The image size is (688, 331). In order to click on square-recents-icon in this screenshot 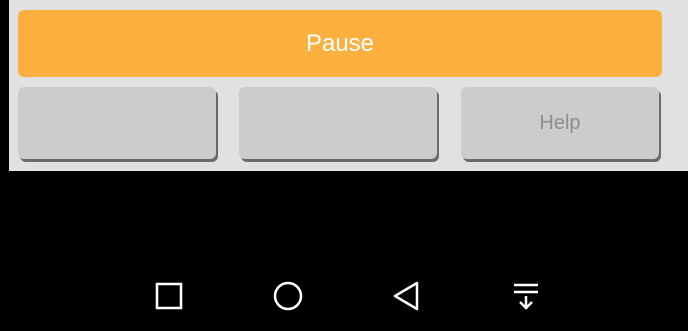, I will do `click(169, 296)`.